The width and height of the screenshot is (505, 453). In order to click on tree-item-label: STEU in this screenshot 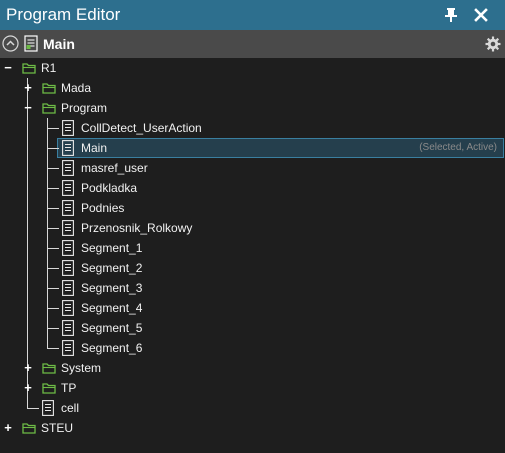, I will do `click(57, 428)`.